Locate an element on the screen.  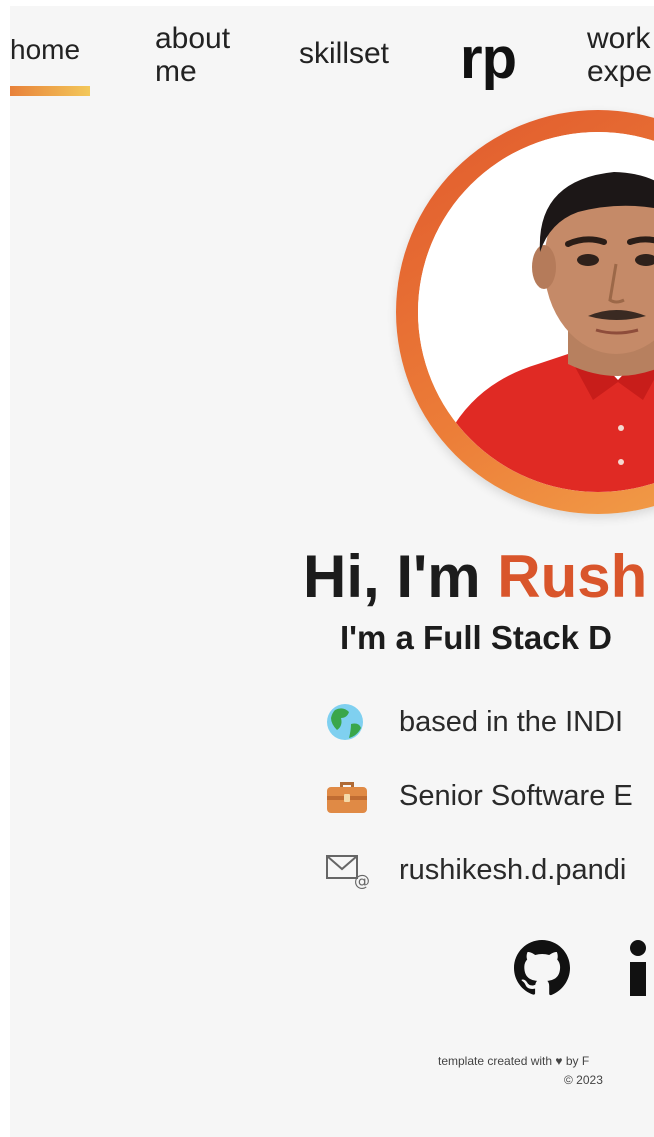
nav-about-link: about me is located at coordinates (192, 55).